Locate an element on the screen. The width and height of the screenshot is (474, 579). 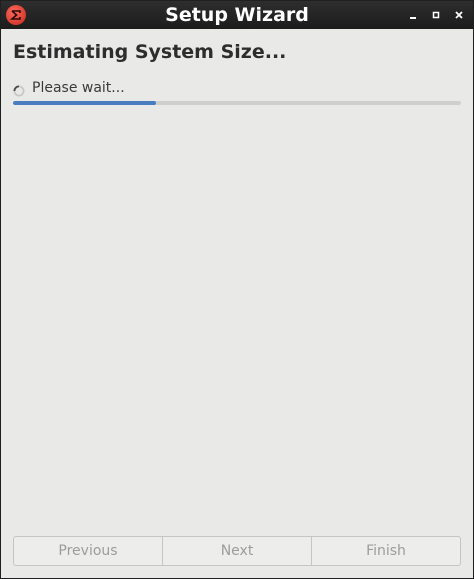
window-title: Setup Wizard is located at coordinates (237, 15).